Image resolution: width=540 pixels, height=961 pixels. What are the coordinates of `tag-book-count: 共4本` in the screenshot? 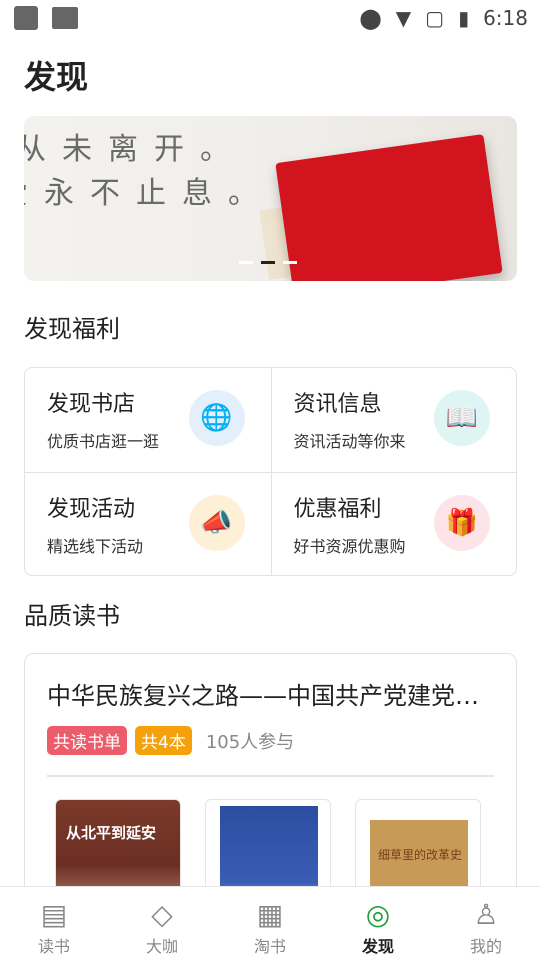 It's located at (163, 740).